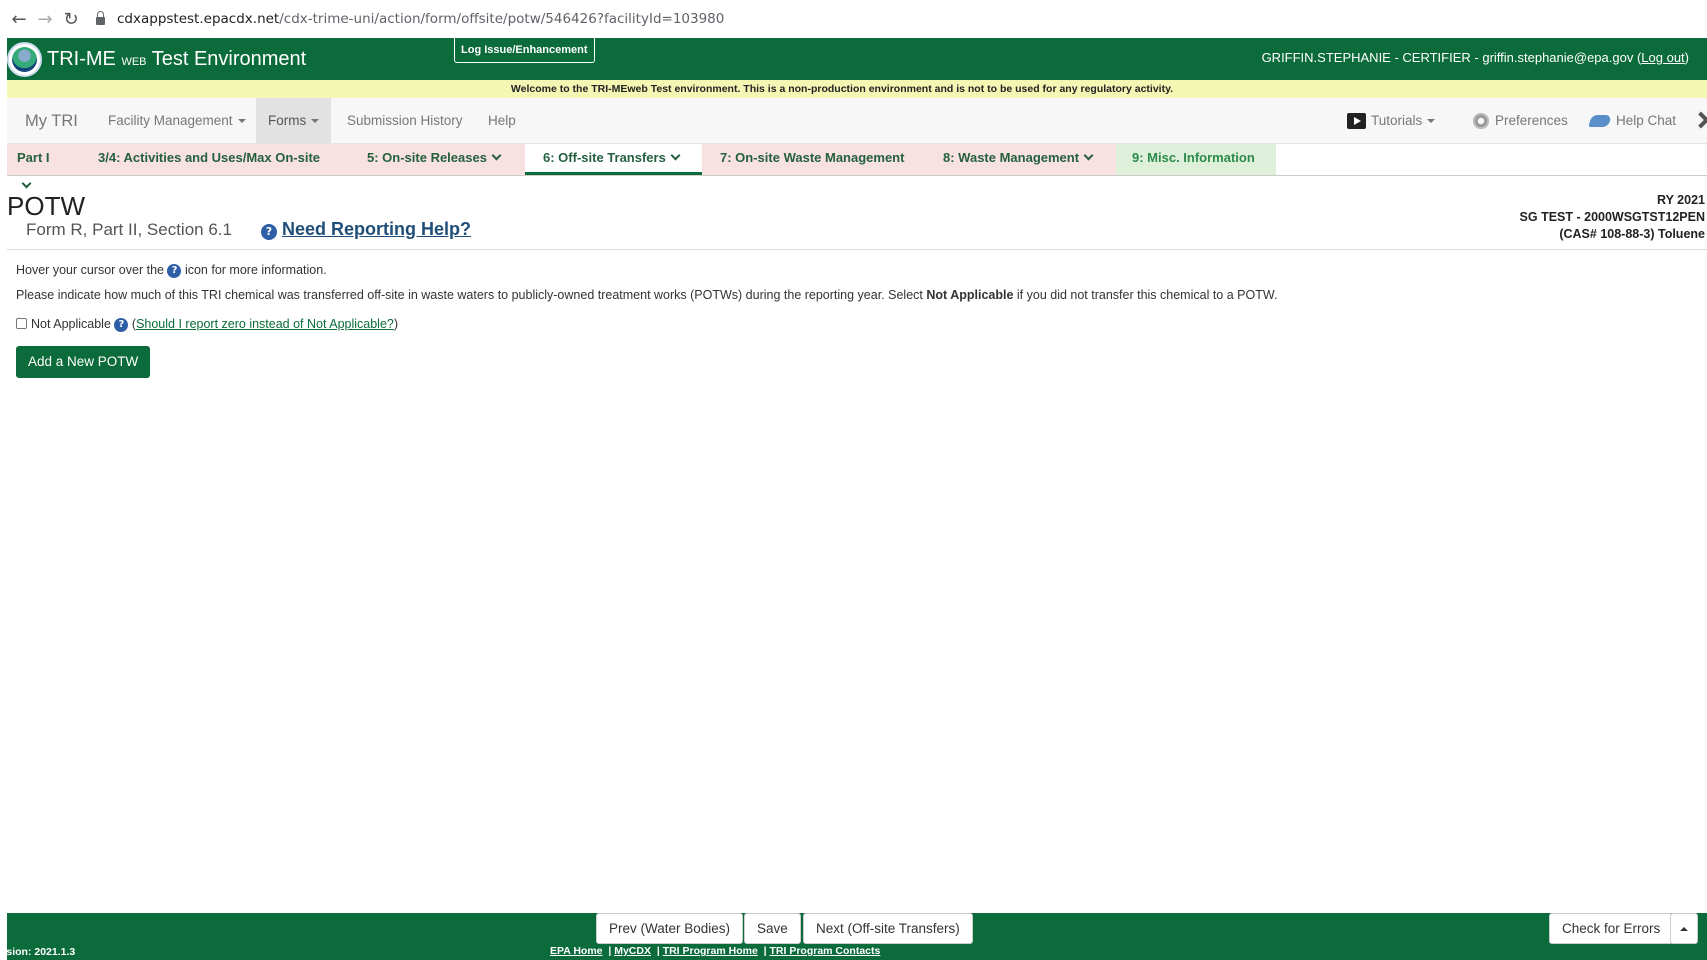 This screenshot has width=1707, height=960. What do you see at coordinates (100, 18) in the screenshot?
I see `lock-icon` at bounding box center [100, 18].